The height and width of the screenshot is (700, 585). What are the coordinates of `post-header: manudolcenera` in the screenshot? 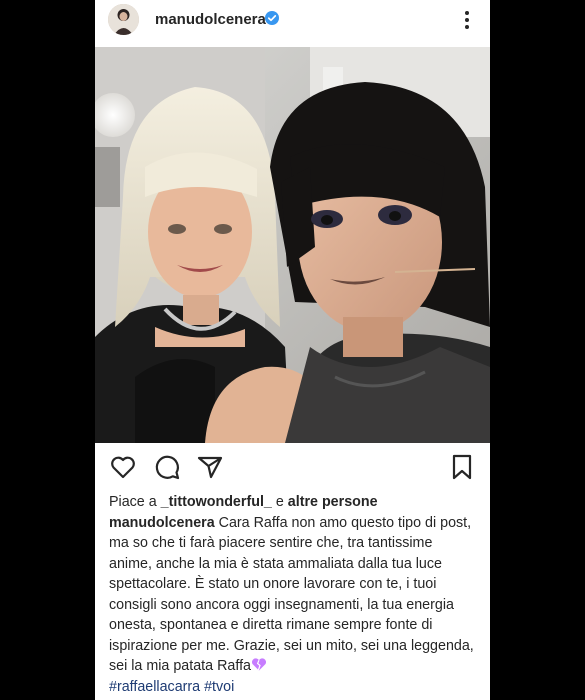 It's located at (292, 20).